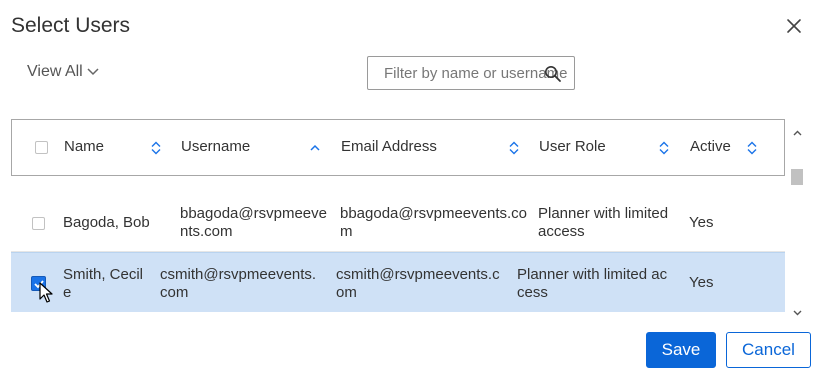 Image resolution: width=821 pixels, height=384 pixels. What do you see at coordinates (389, 146) in the screenshot?
I see `column-header-email: Email Address` at bounding box center [389, 146].